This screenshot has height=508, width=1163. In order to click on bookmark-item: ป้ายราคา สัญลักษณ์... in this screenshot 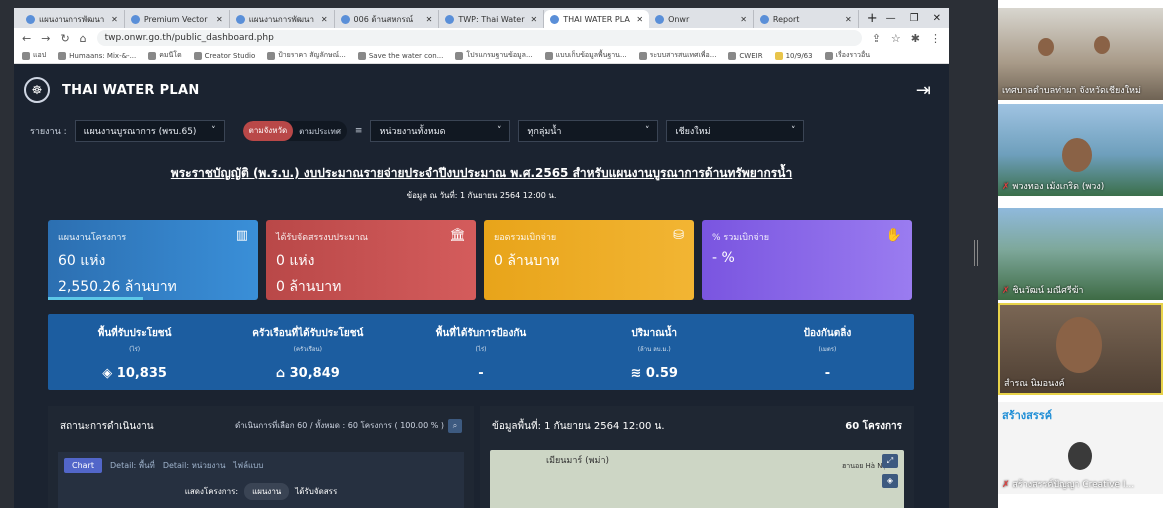, I will do `click(306, 55)`.